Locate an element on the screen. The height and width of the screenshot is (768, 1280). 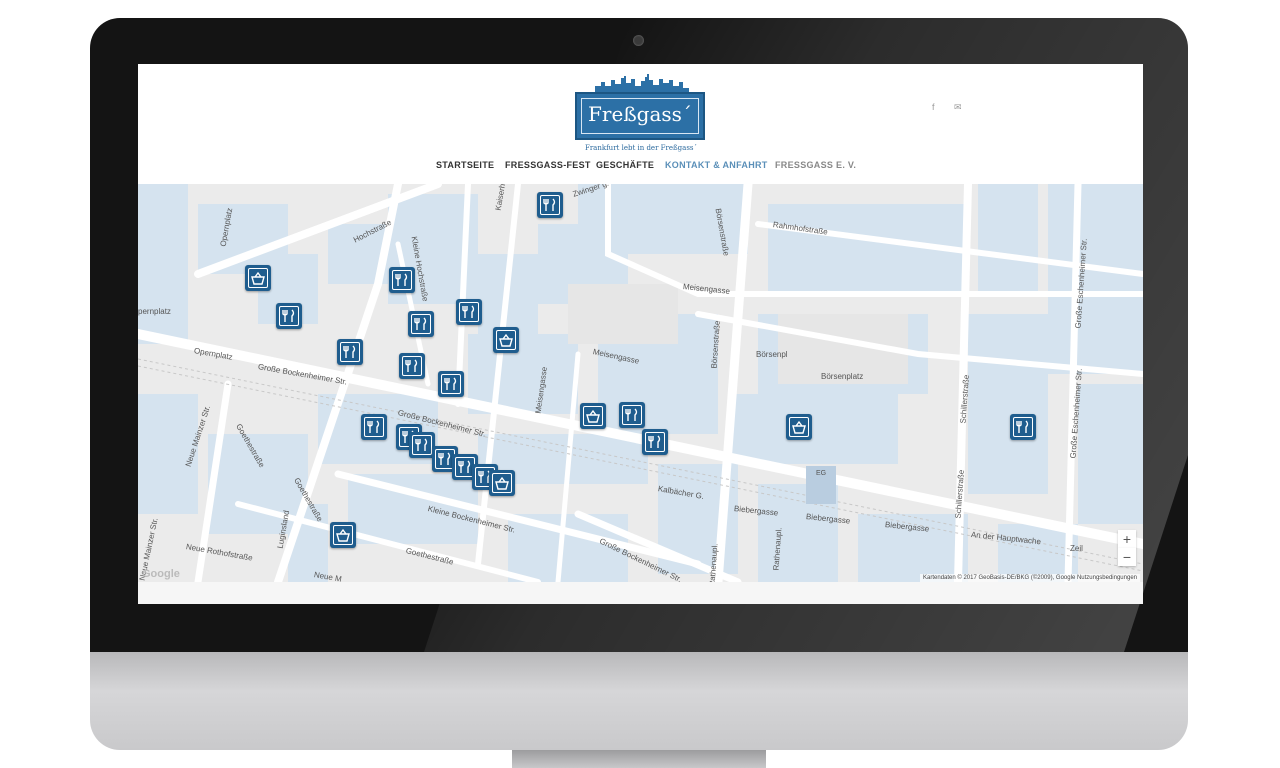
skyline-icon is located at coordinates (642, 84).